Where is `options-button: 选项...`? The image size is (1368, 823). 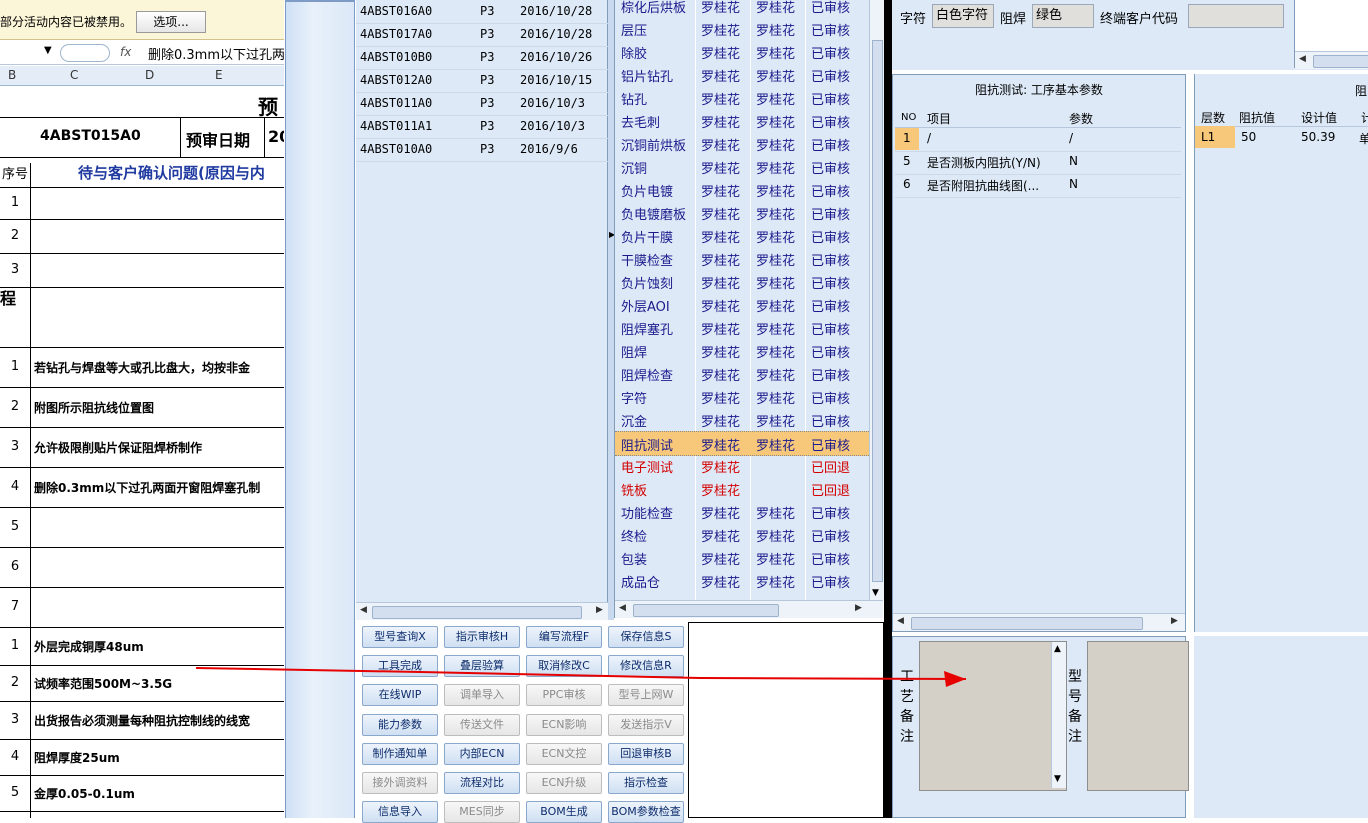 options-button: 选项... is located at coordinates (171, 22).